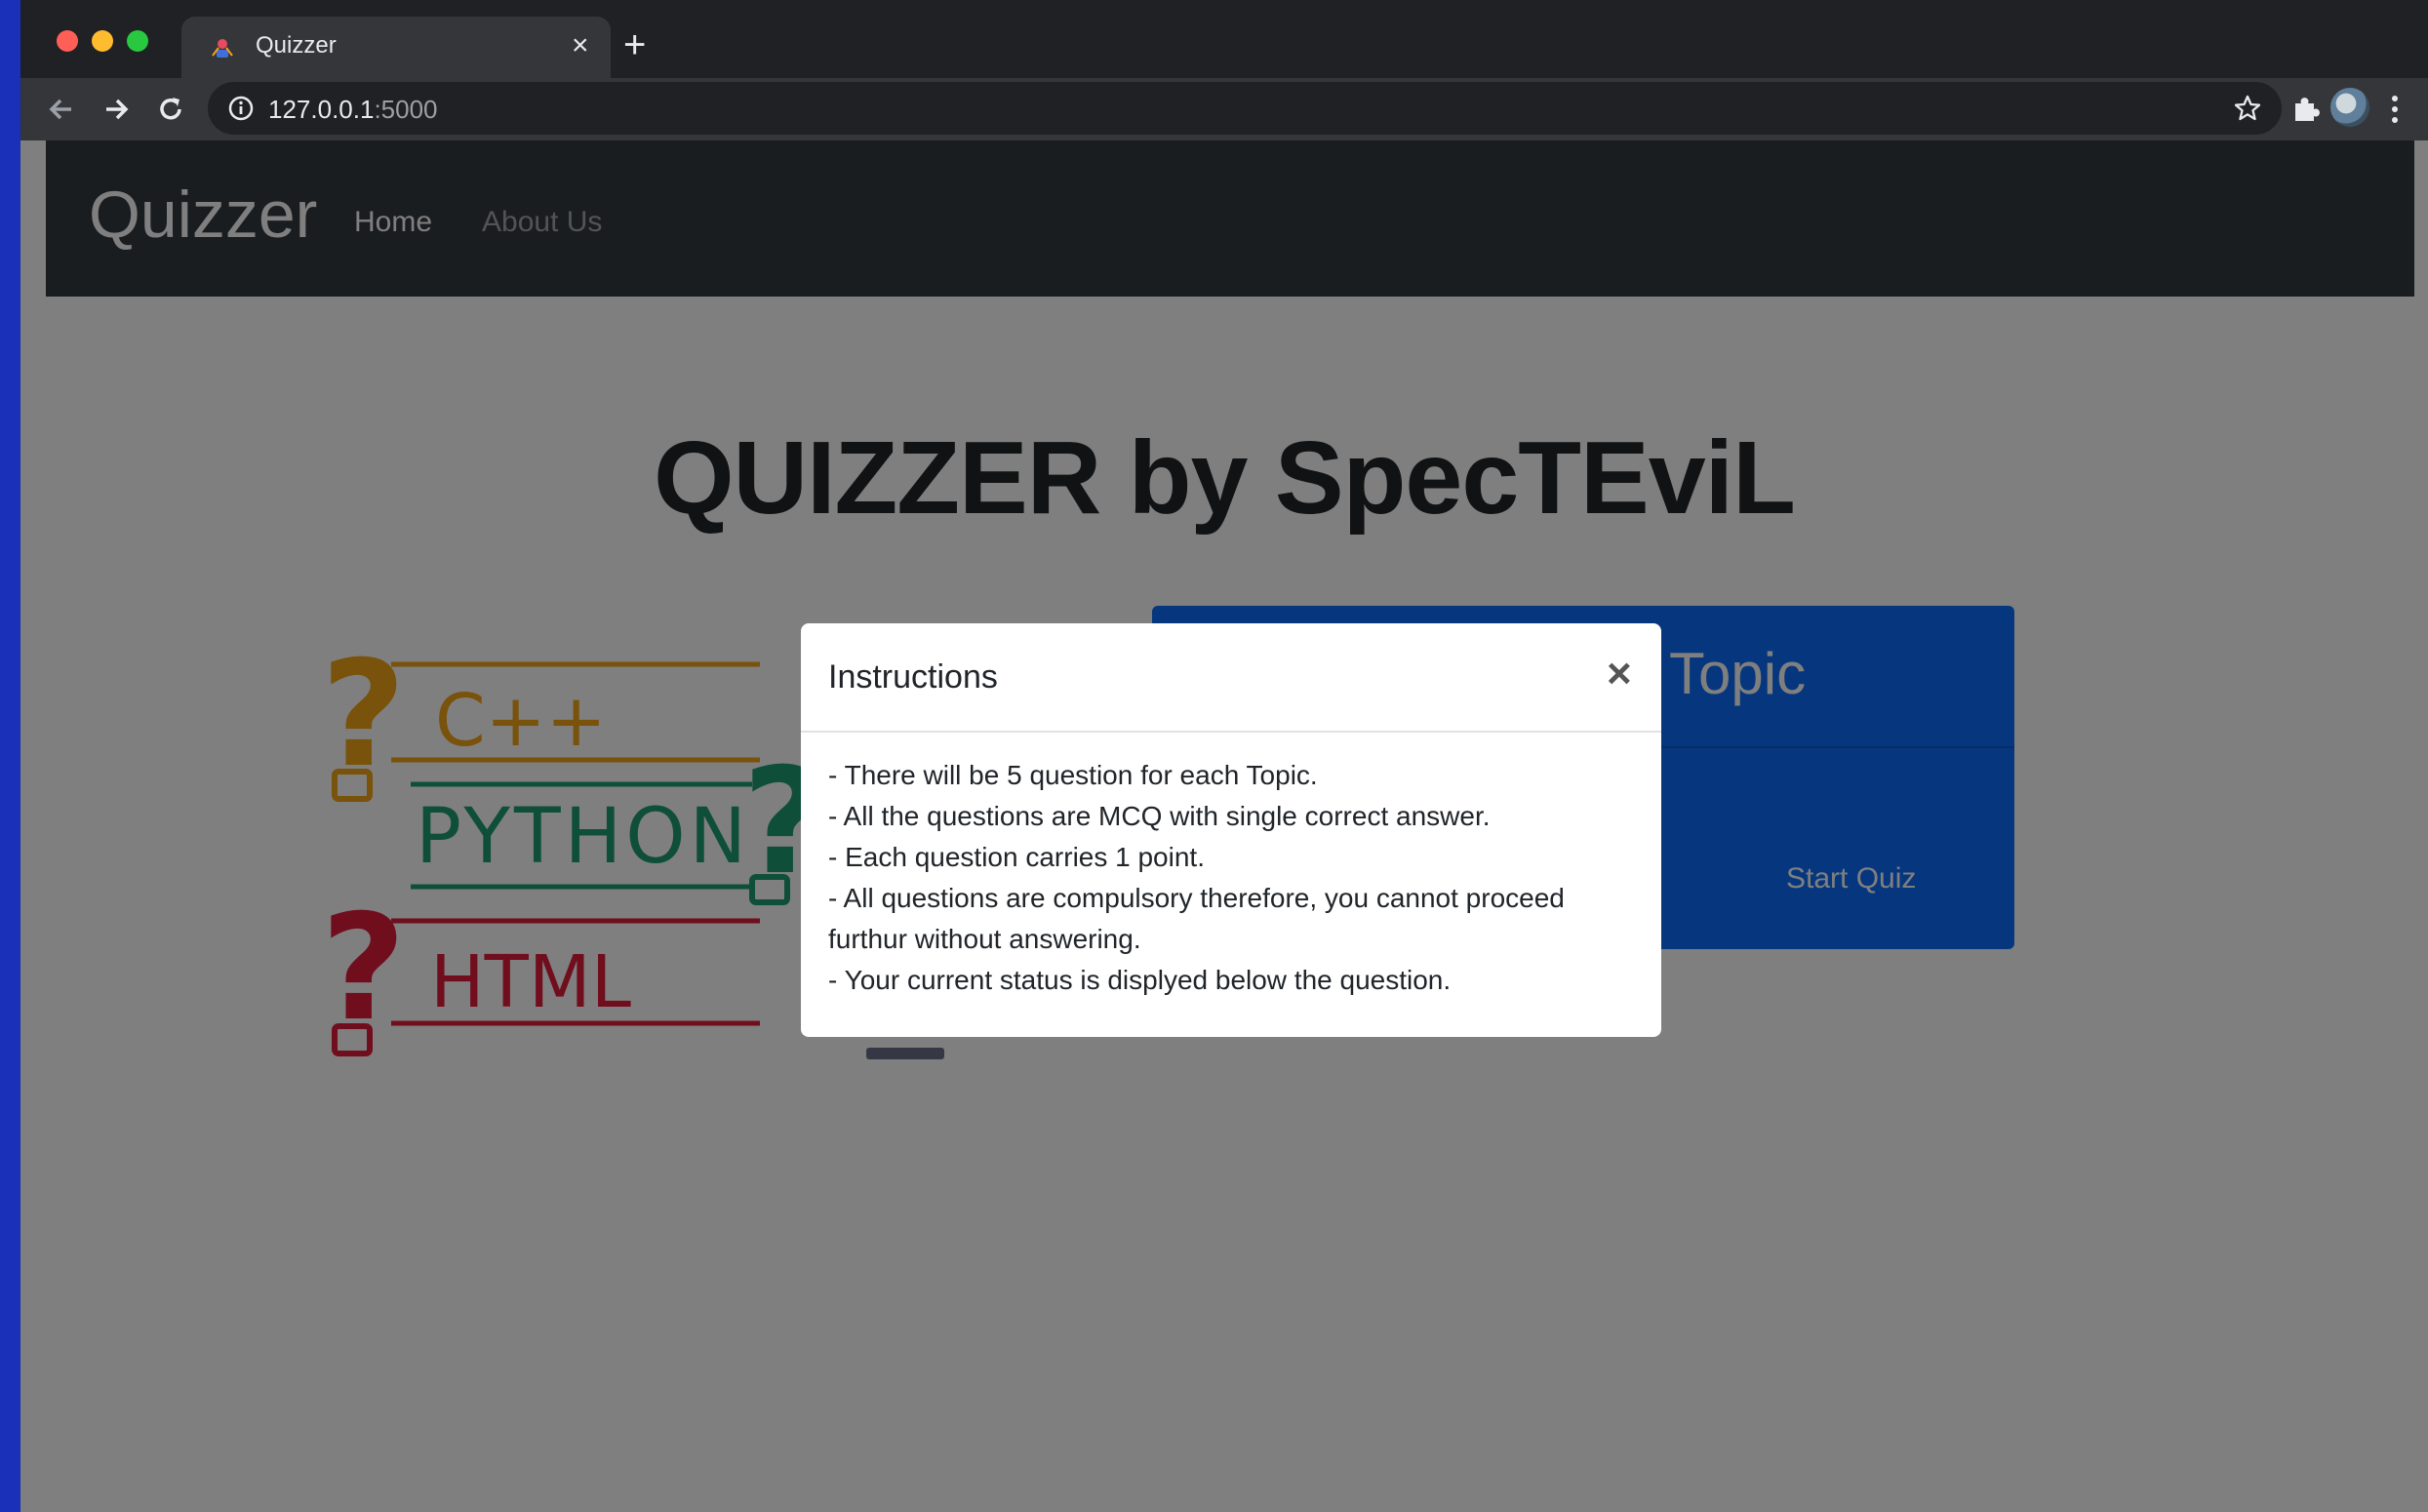 The image size is (2428, 1512). Describe the element at coordinates (406, 109) in the screenshot. I see `url-port: :5000` at that location.